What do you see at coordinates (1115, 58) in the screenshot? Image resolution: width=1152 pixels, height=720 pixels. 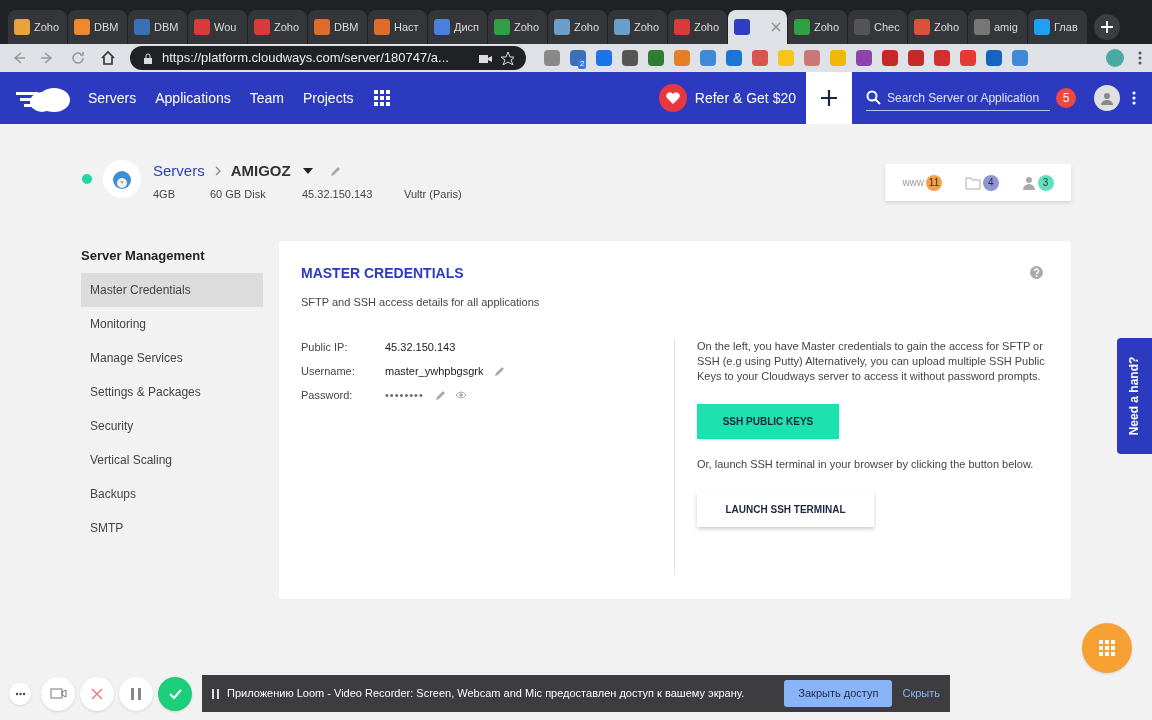 I see `avatar-icon` at bounding box center [1115, 58].